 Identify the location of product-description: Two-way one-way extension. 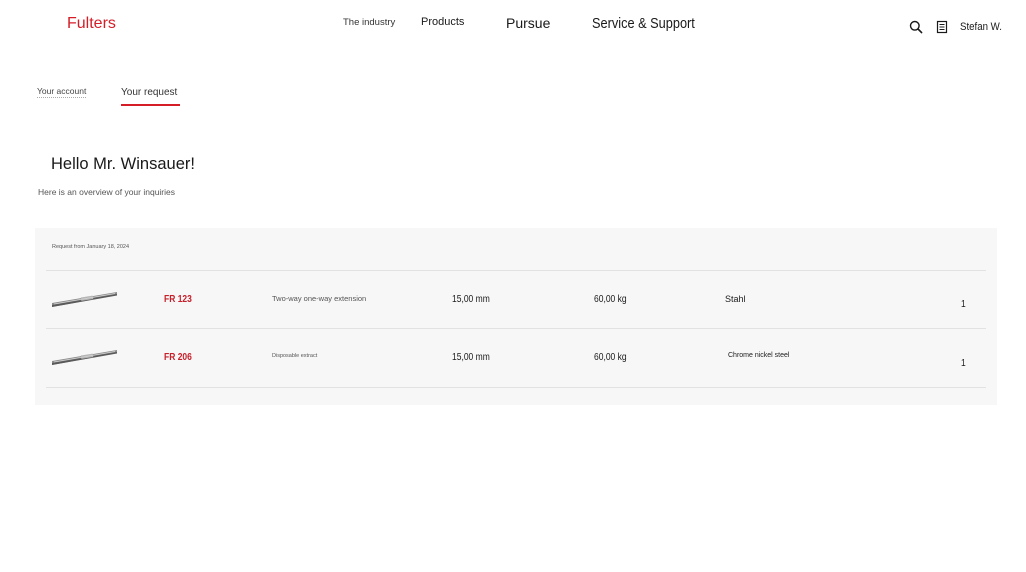
(319, 298).